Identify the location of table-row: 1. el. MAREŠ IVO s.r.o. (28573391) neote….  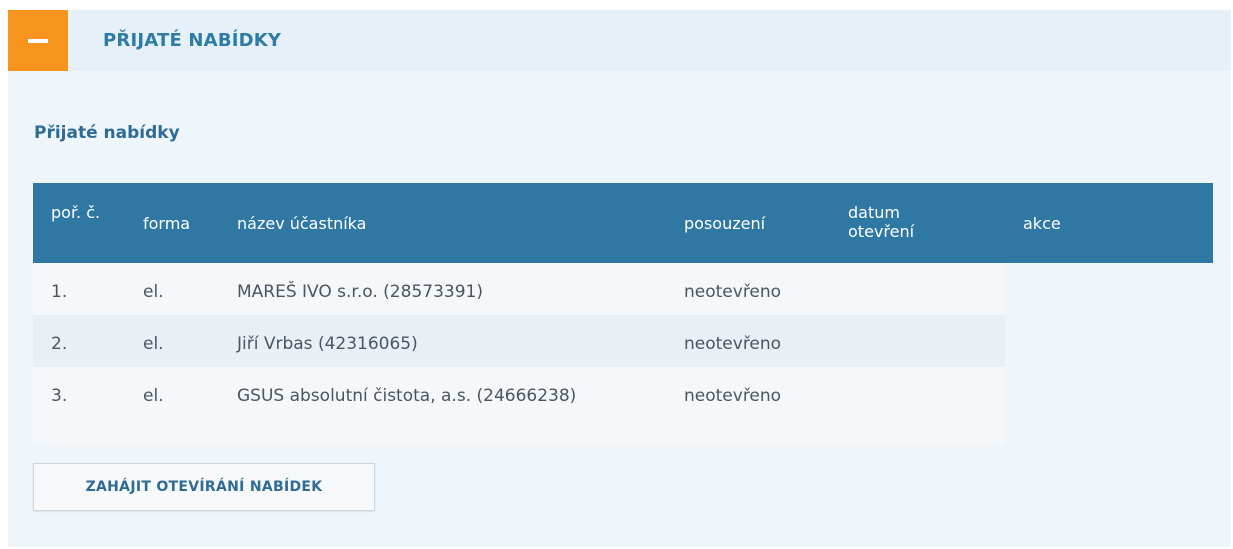
(519, 289).